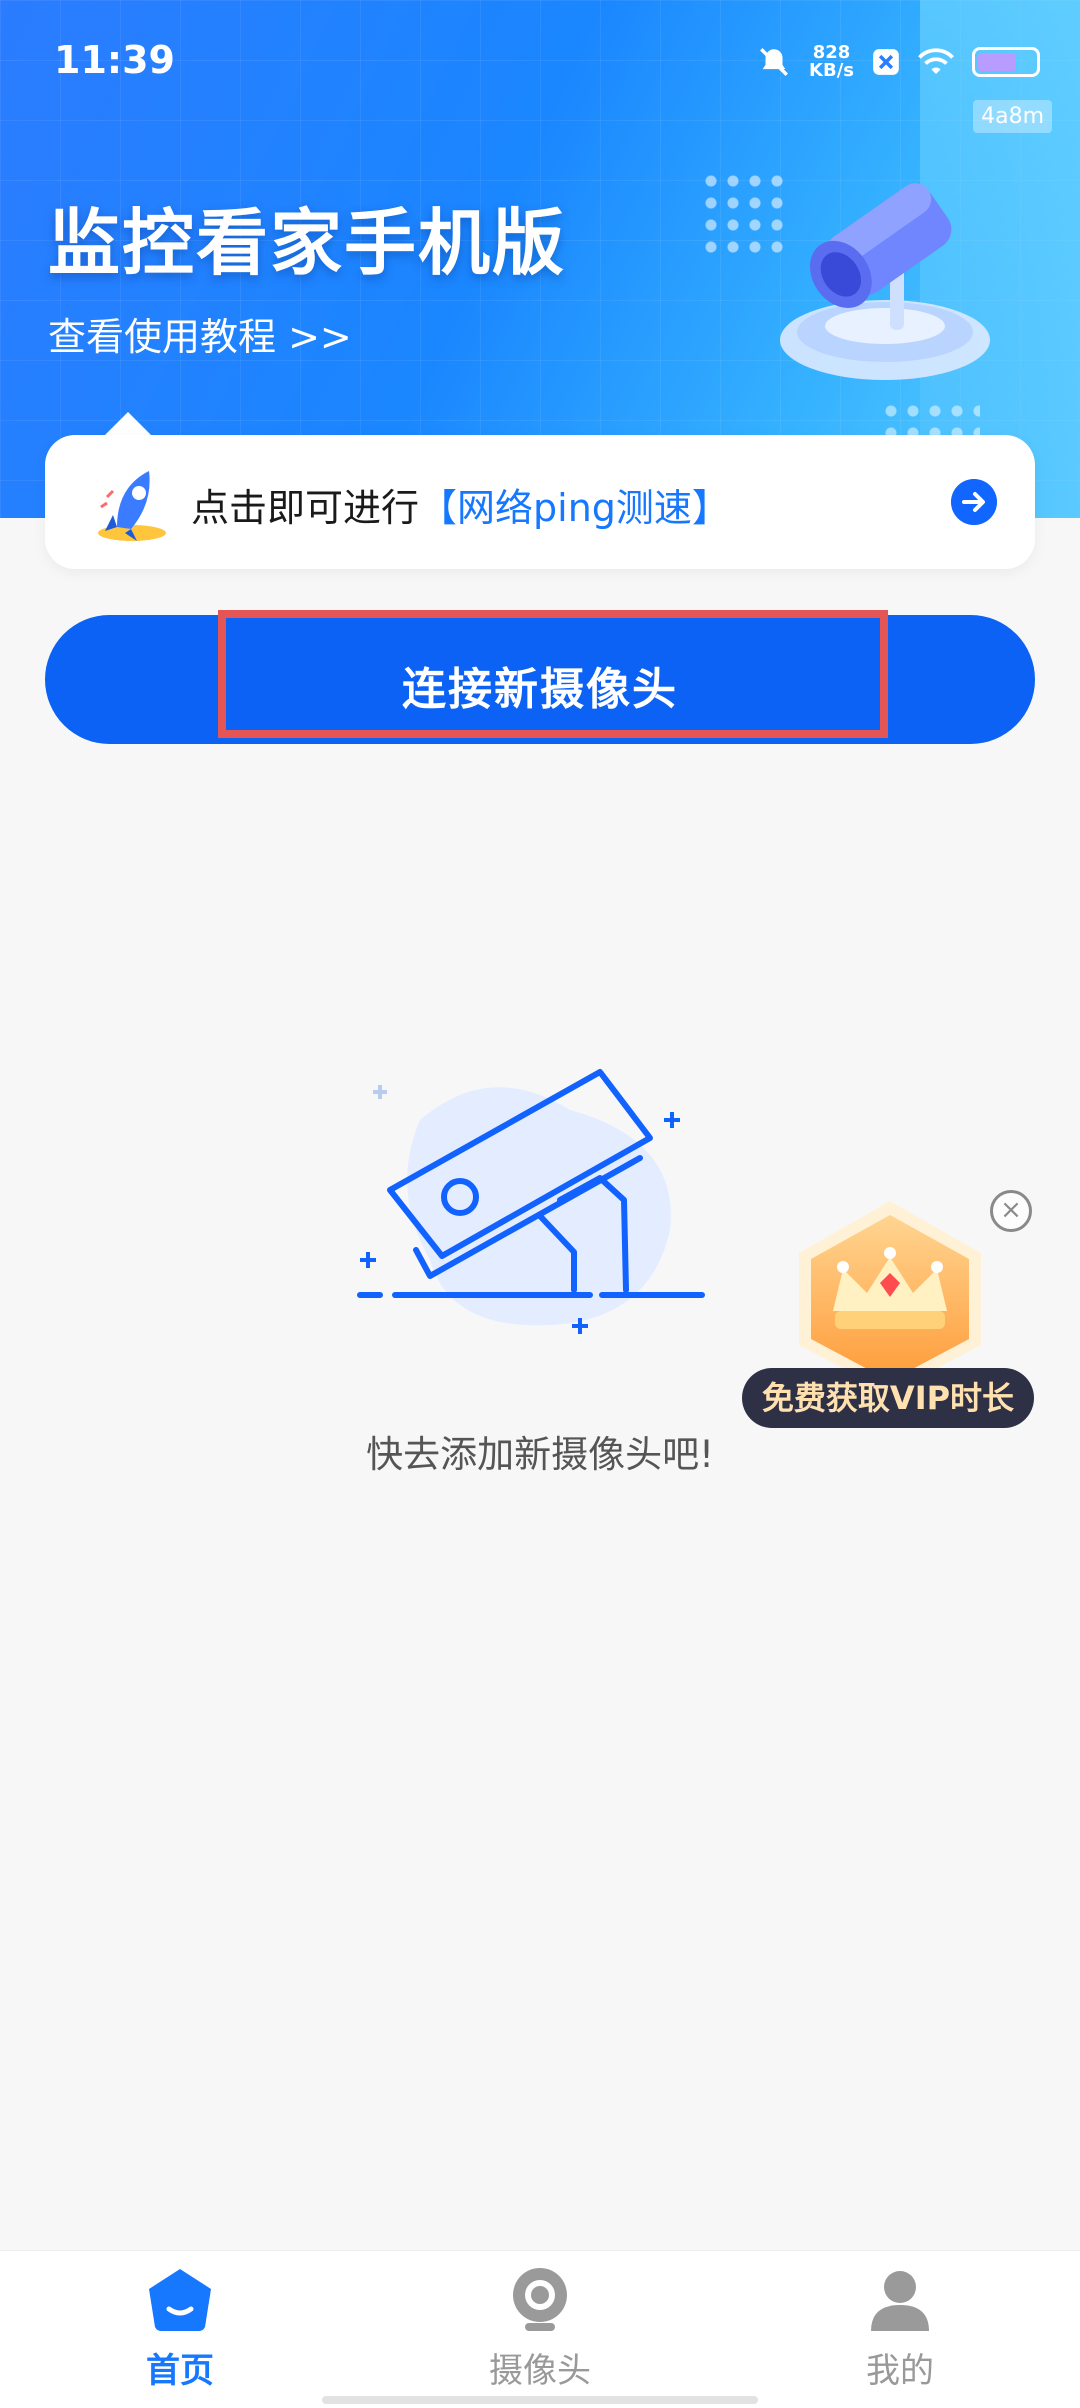 Image resolution: width=1080 pixels, height=2408 pixels. What do you see at coordinates (900, 2371) in the screenshot?
I see `tab-profile-label: 我的` at bounding box center [900, 2371].